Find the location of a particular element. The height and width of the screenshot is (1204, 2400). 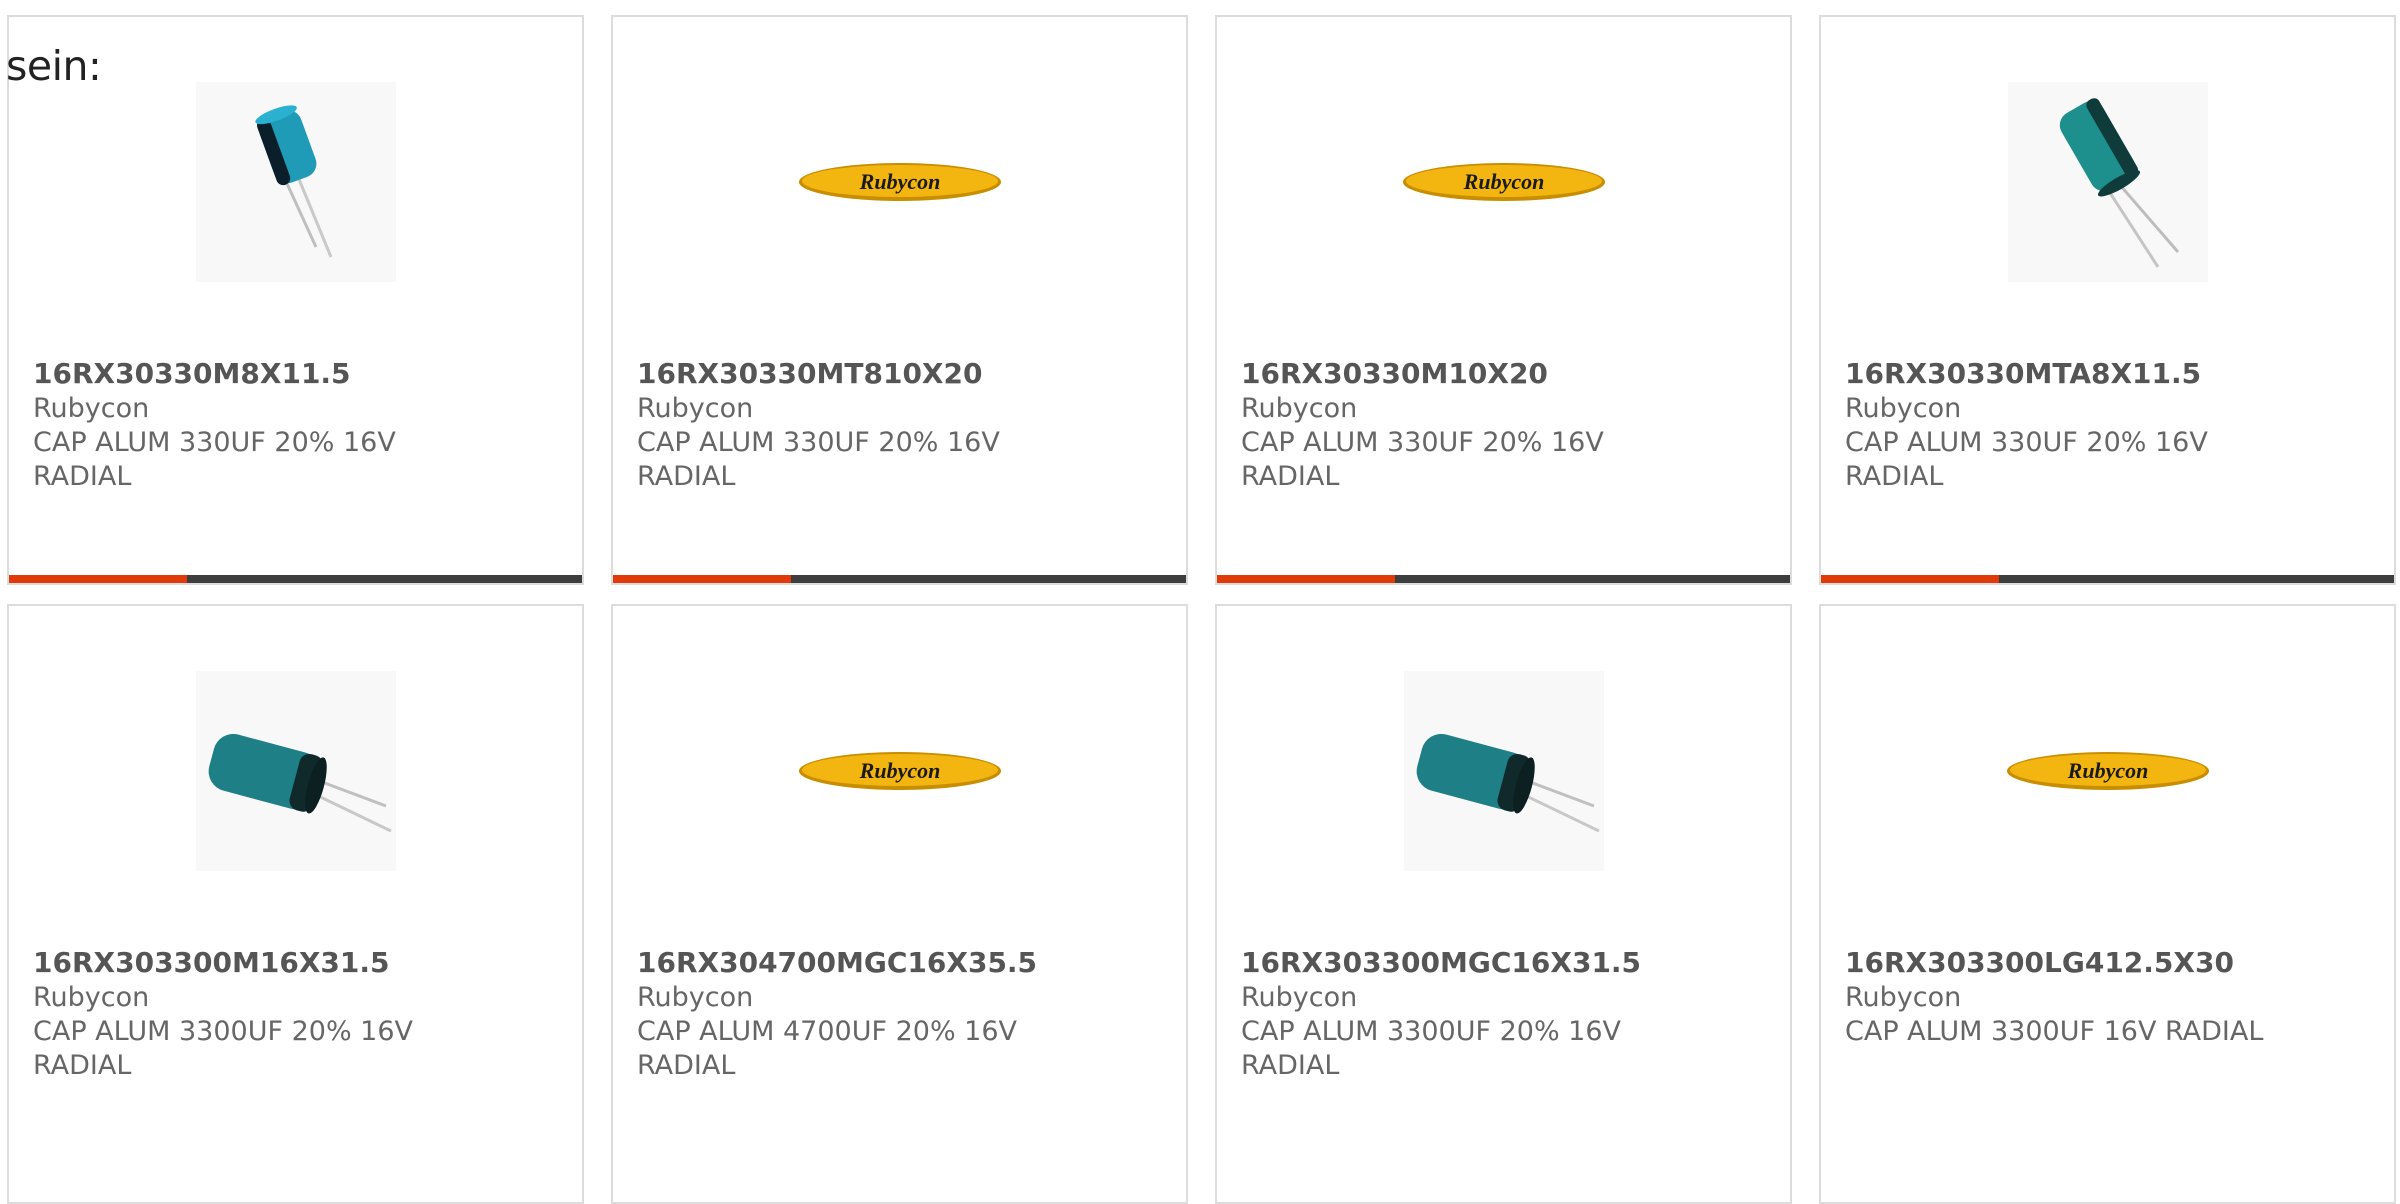

product-description: CAP ALUM 3300UF 16V RADIAL is located at coordinates (2054, 1031).